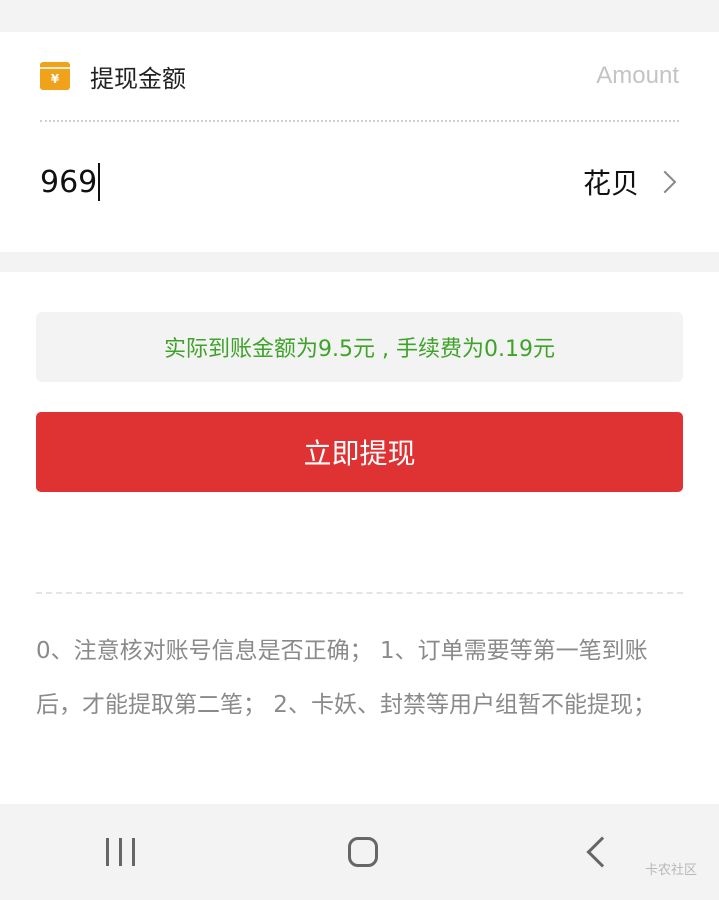  I want to click on system-nav-bar: 卡农社区, so click(359, 852).